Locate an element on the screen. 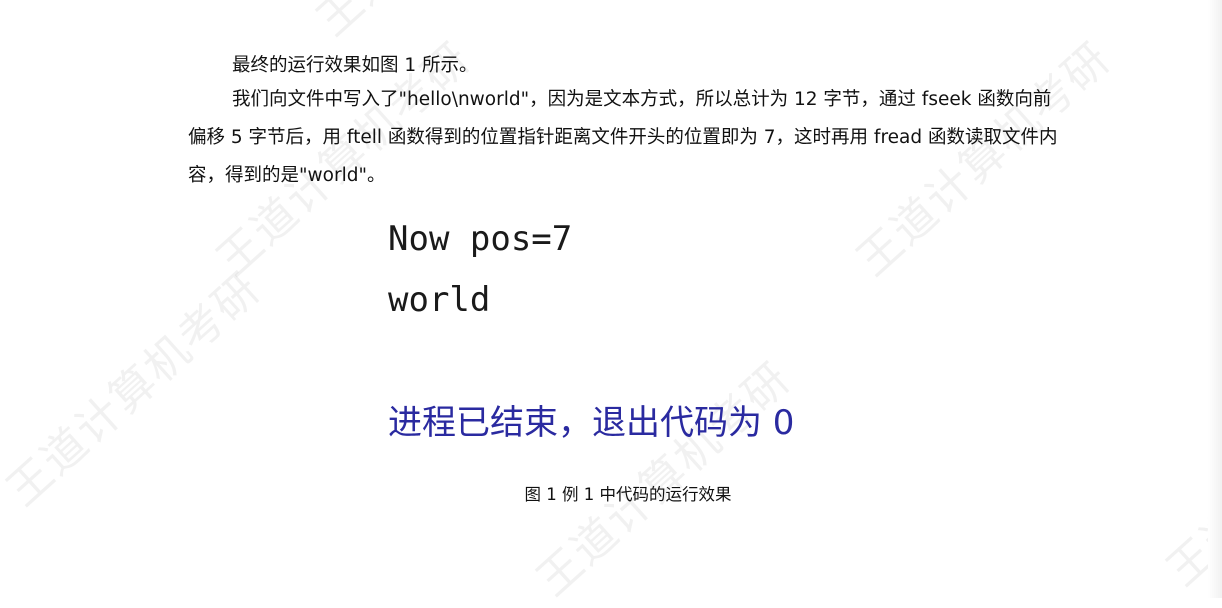 This screenshot has width=1222, height=608. process-exit-message: 进程已结束，退出代码为 0 is located at coordinates (591, 423).